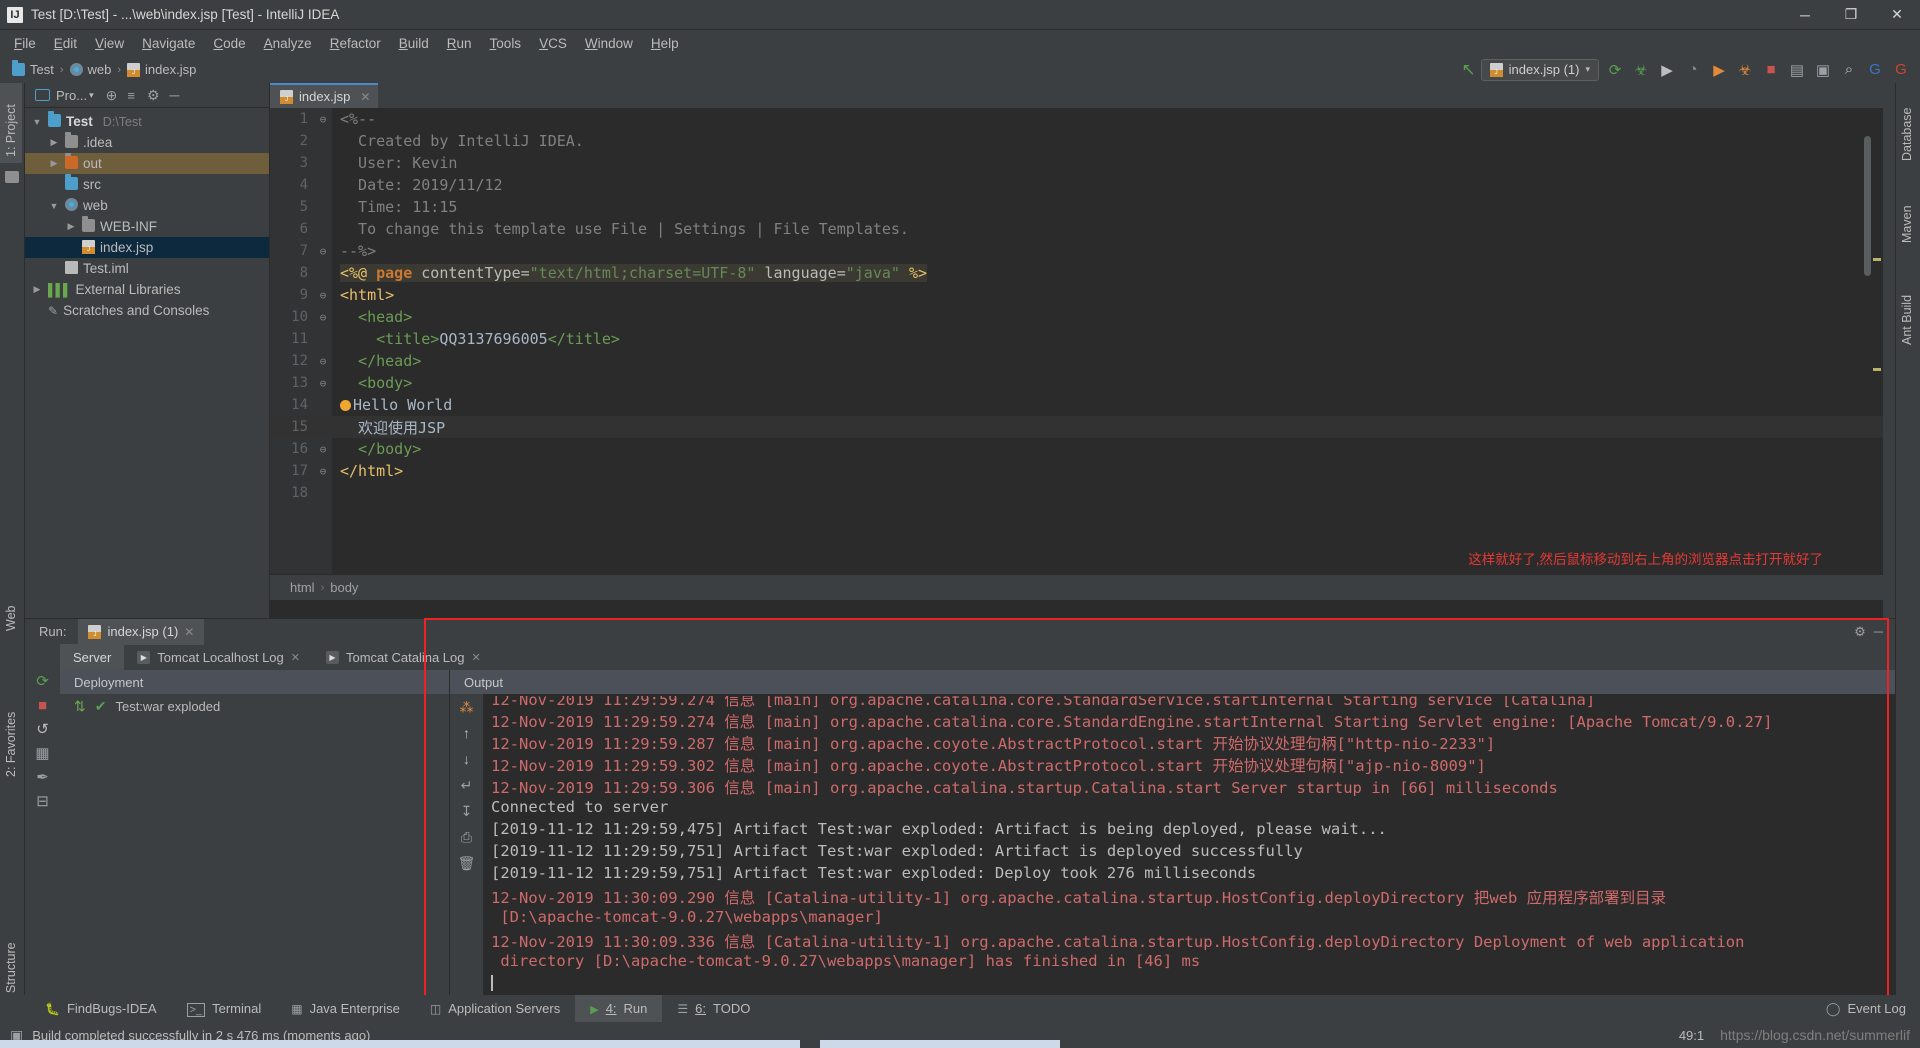 The width and height of the screenshot is (1920, 1048). I want to click on menu-item-analyze: Analyze, so click(288, 43).